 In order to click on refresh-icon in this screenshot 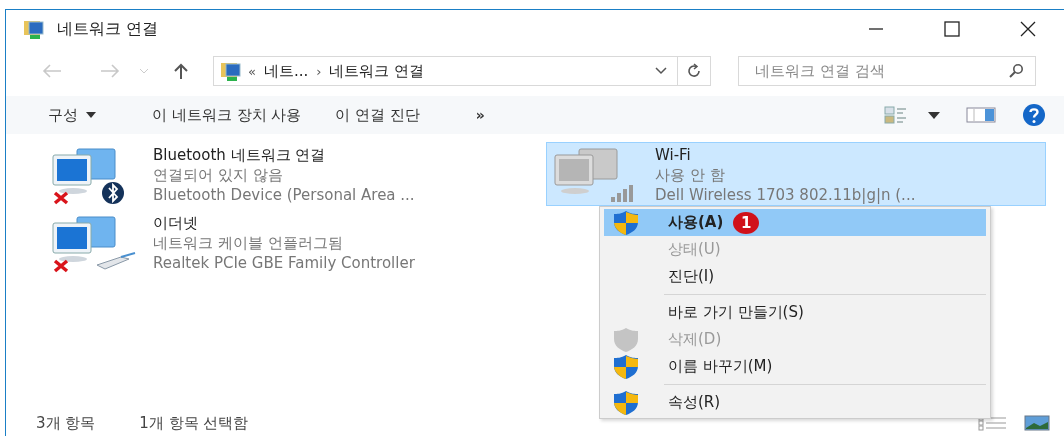, I will do `click(694, 71)`.